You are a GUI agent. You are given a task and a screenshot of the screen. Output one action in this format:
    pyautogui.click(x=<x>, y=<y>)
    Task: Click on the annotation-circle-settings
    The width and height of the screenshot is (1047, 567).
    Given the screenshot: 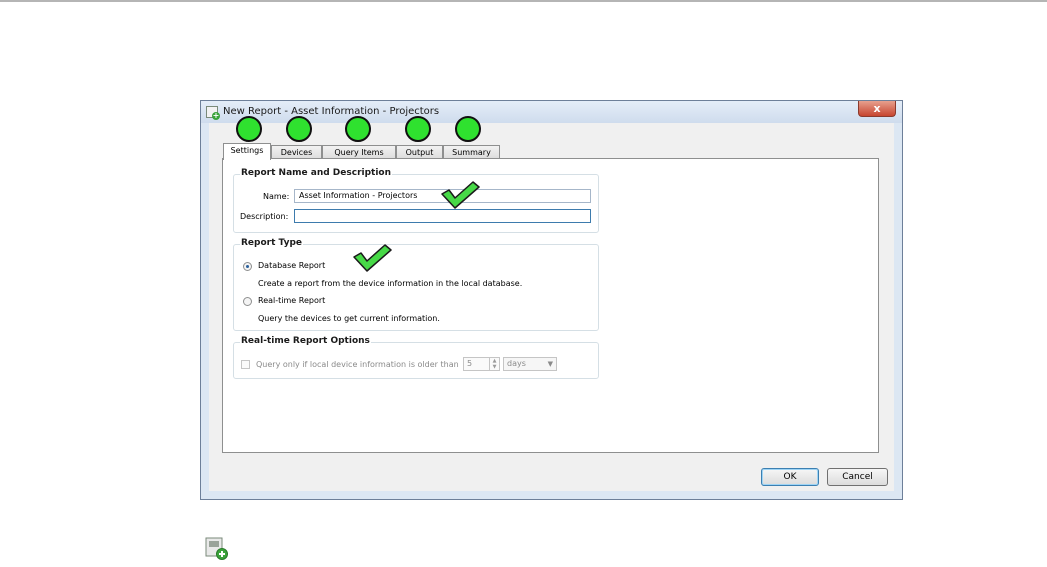 What is the action you would take?
    pyautogui.click(x=249, y=129)
    